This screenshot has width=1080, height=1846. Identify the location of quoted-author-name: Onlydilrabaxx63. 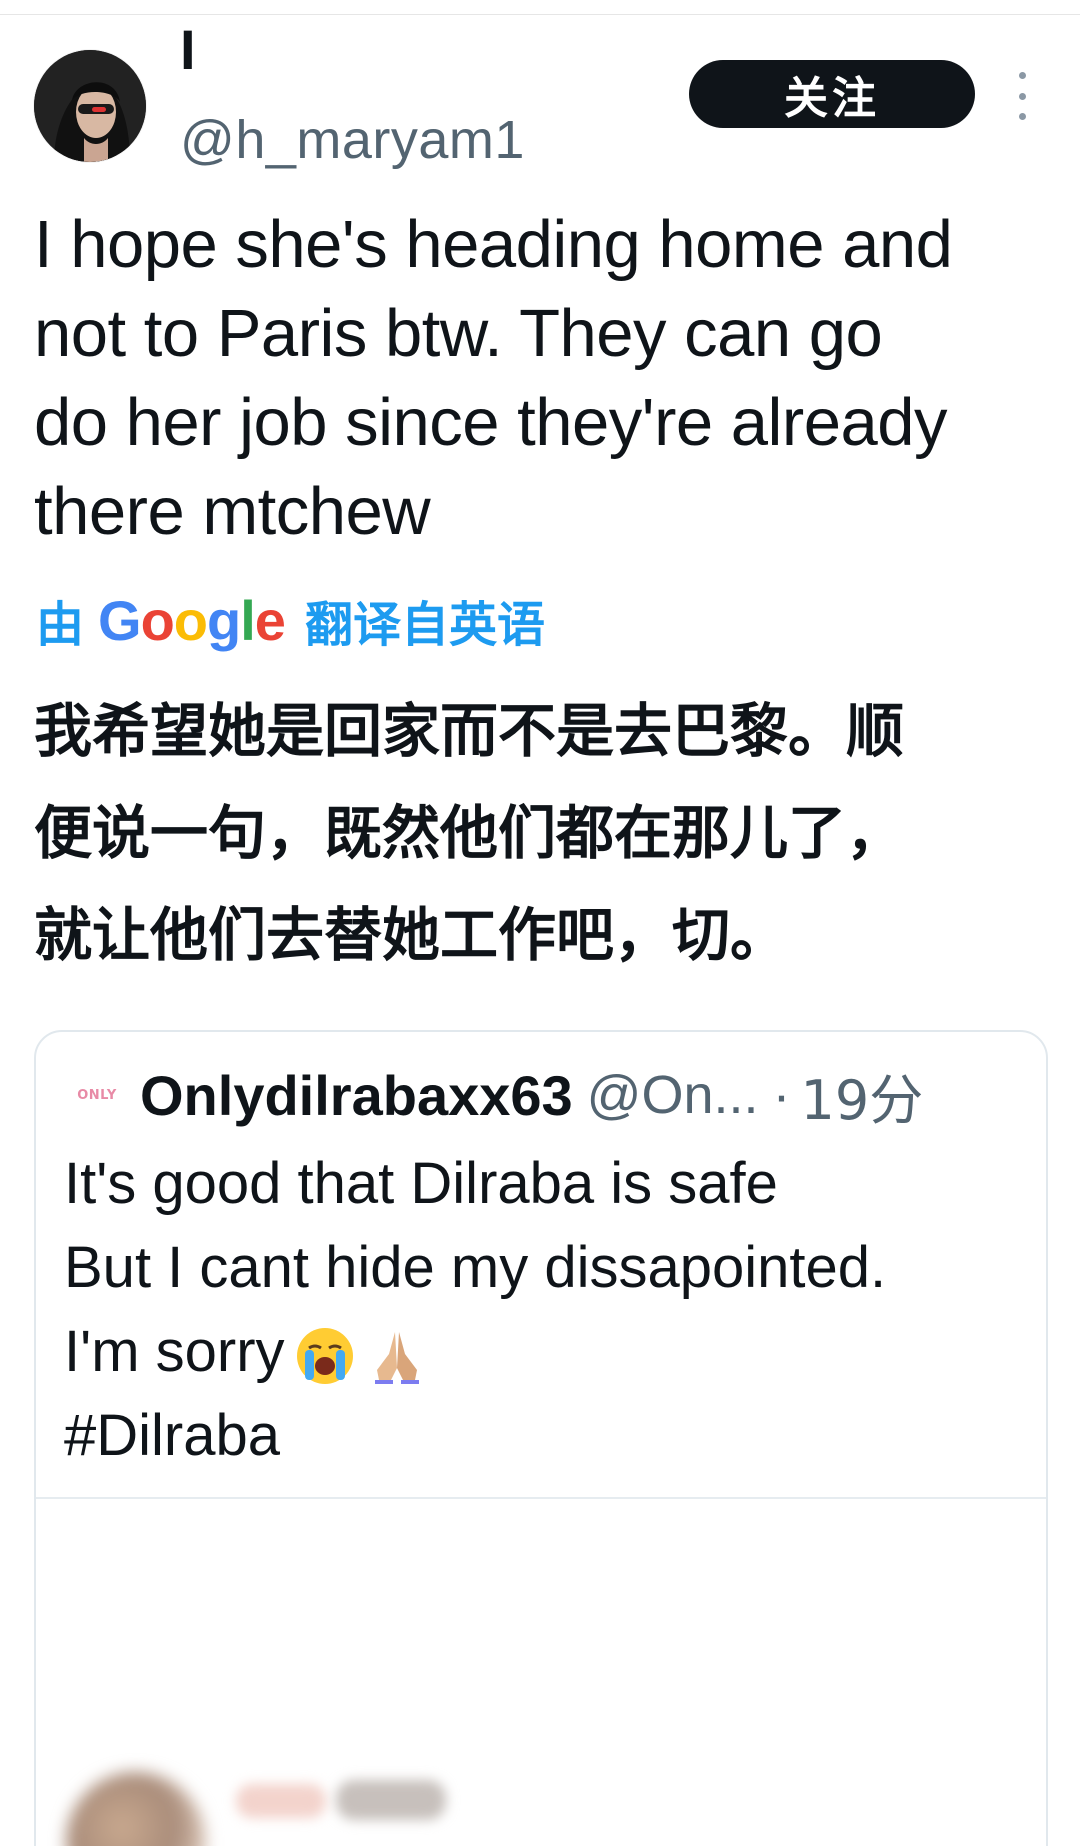
(356, 1095).